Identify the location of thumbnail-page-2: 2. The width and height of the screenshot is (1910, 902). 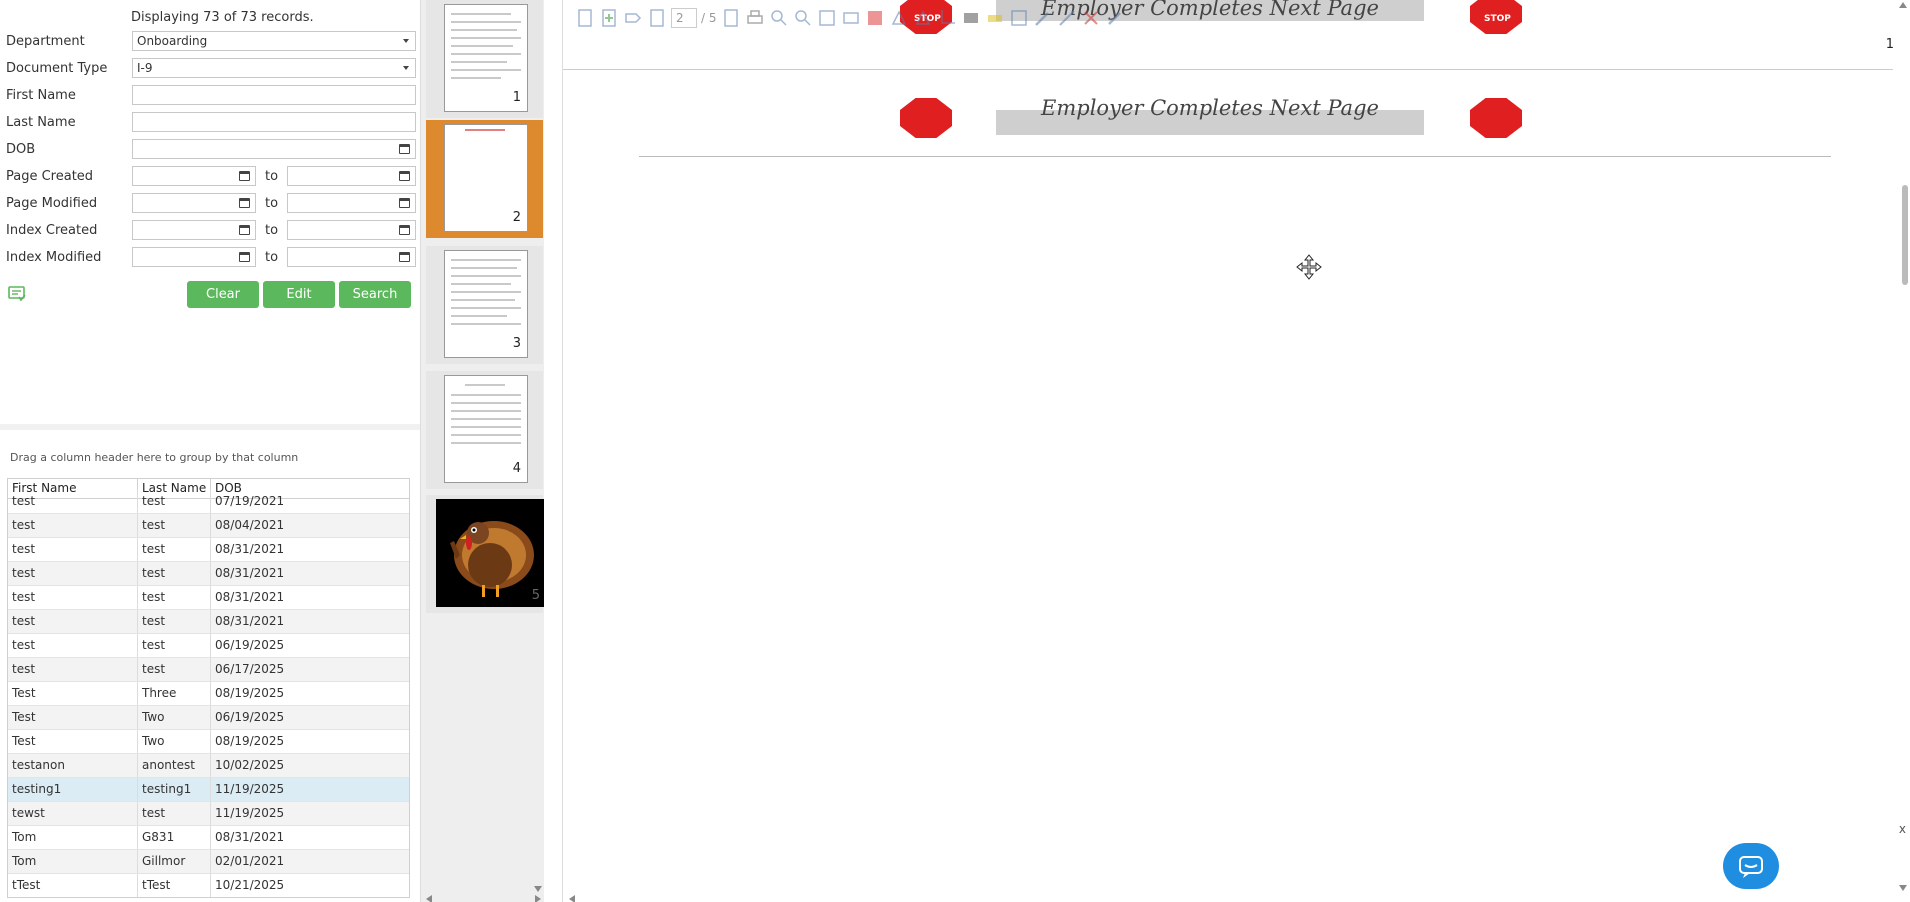
(484, 179).